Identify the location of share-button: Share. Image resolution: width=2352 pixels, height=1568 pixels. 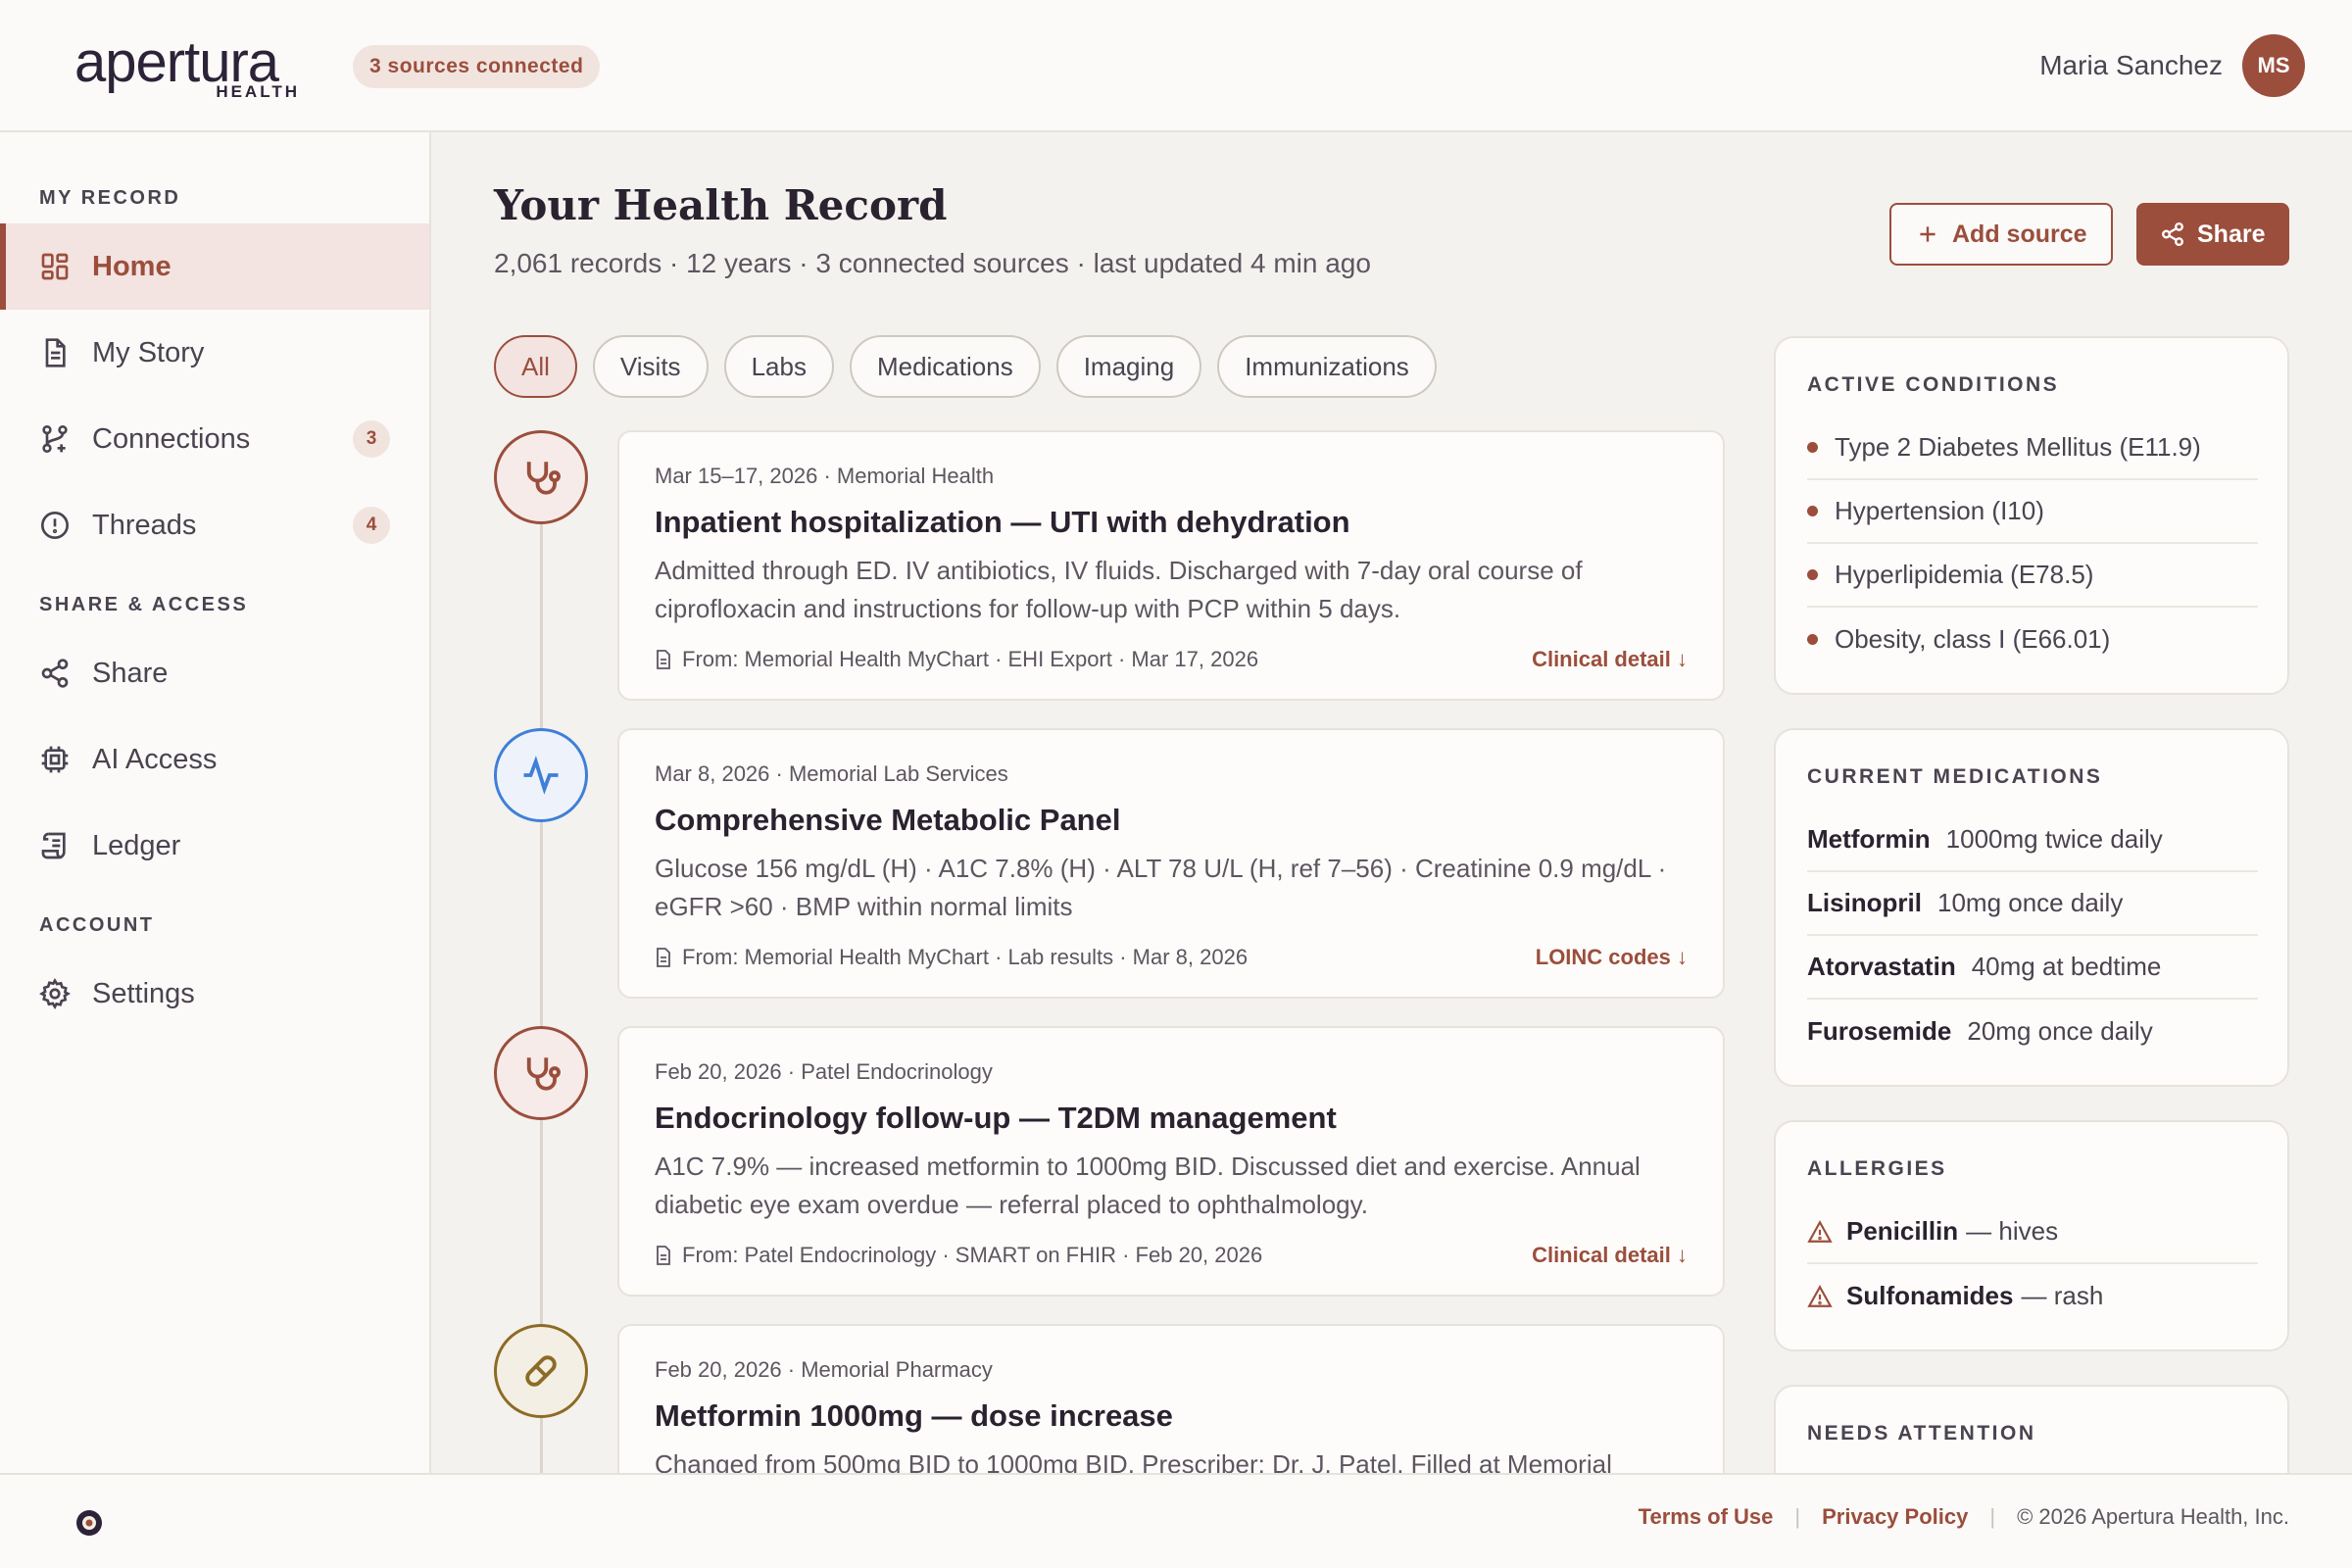
(2212, 234).